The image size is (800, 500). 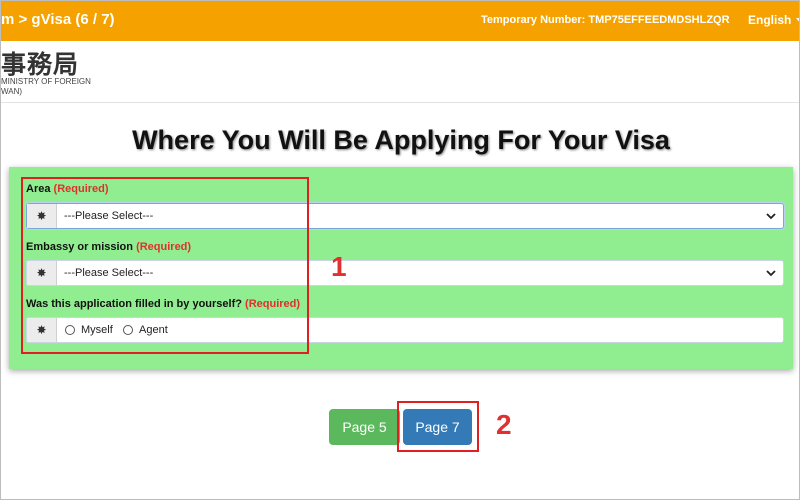 What do you see at coordinates (12, 91) in the screenshot?
I see `logo-line-2: WAN)` at bounding box center [12, 91].